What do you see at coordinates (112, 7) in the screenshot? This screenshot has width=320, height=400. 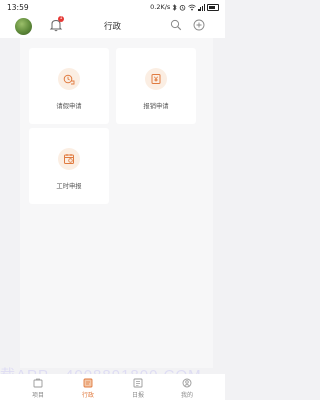 I see `status-bar: 13:59 0.2K/s` at bounding box center [112, 7].